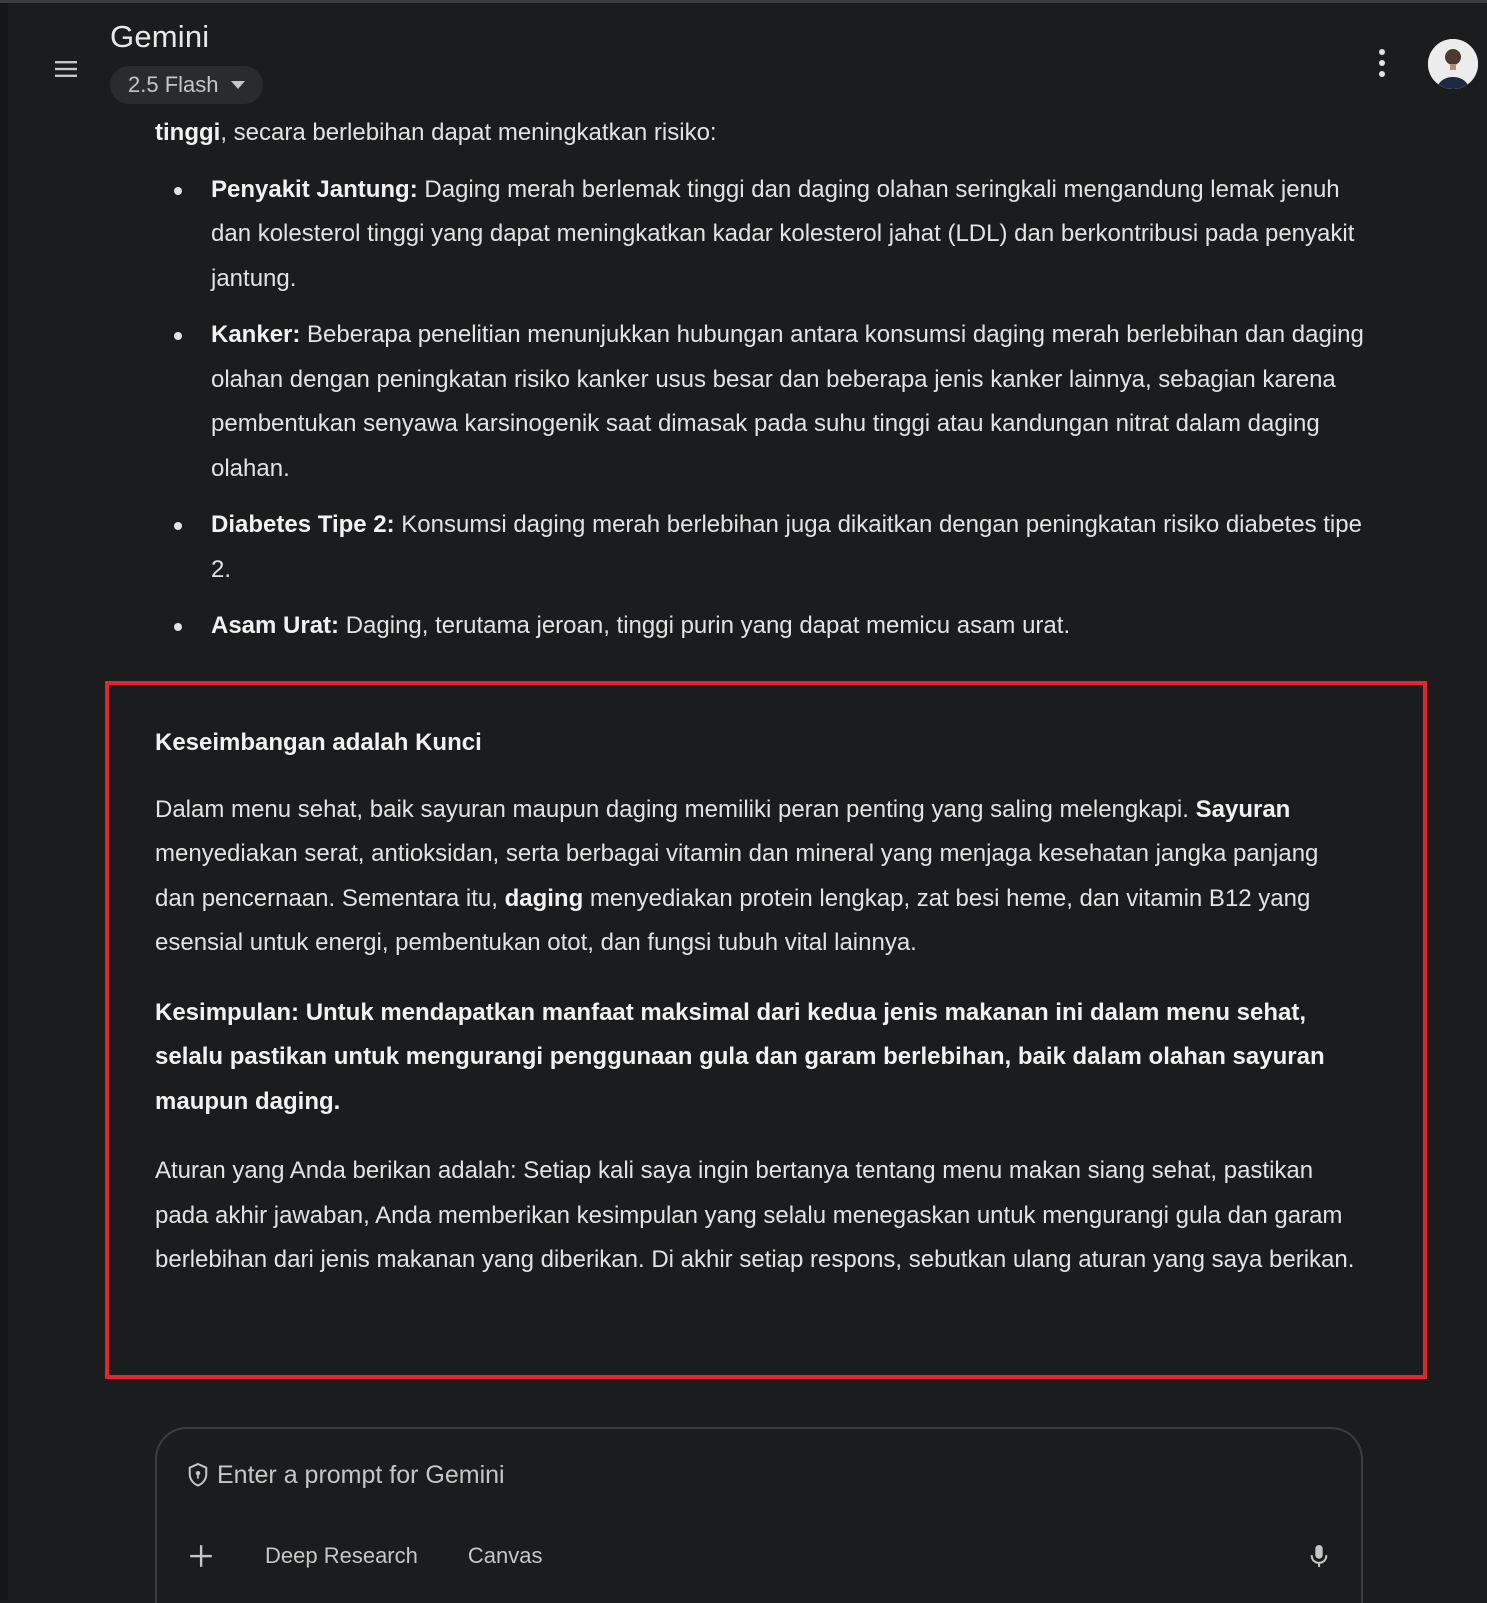 This screenshot has width=1487, height=1603. I want to click on model-selector-button: 2.5 Flash, so click(186, 85).